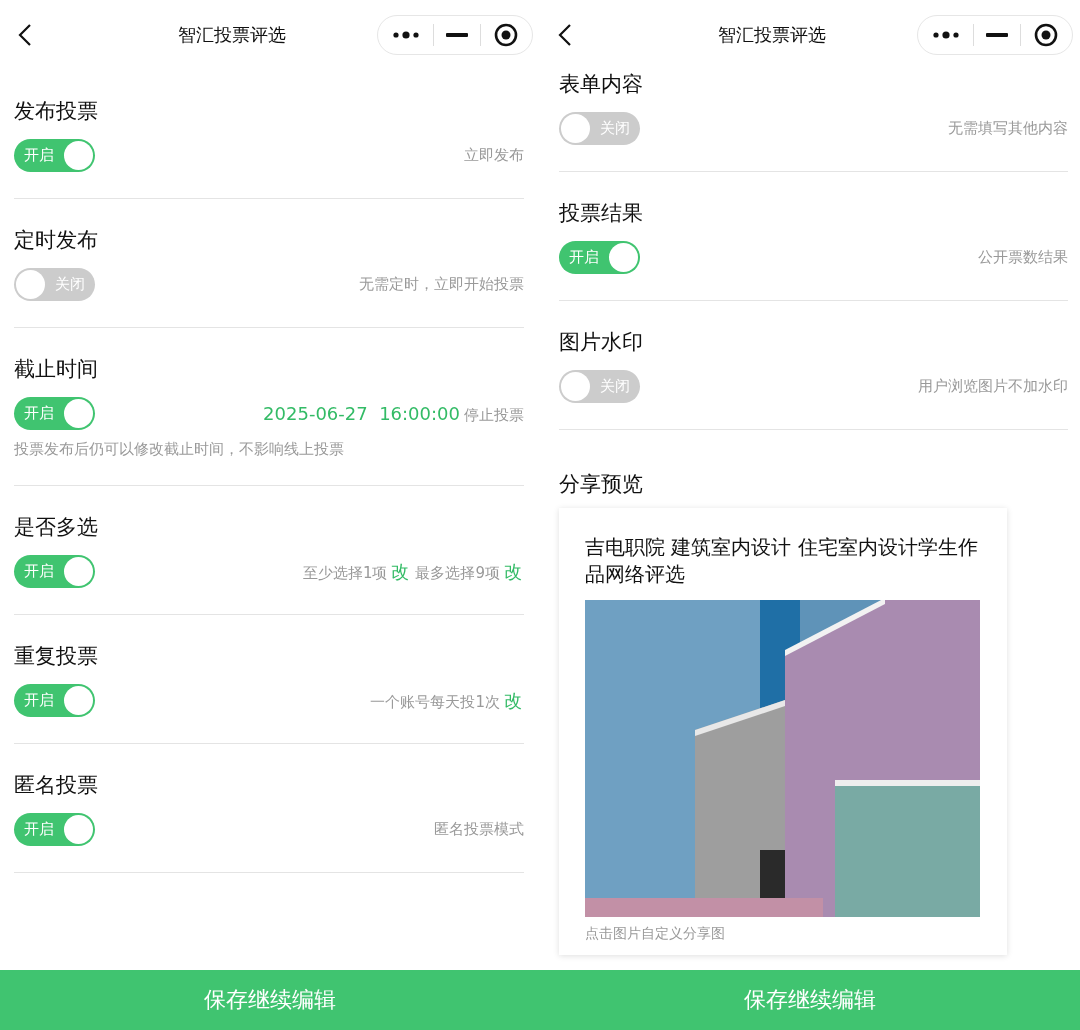  What do you see at coordinates (601, 342) in the screenshot?
I see `setting-title: 图片水印` at bounding box center [601, 342].